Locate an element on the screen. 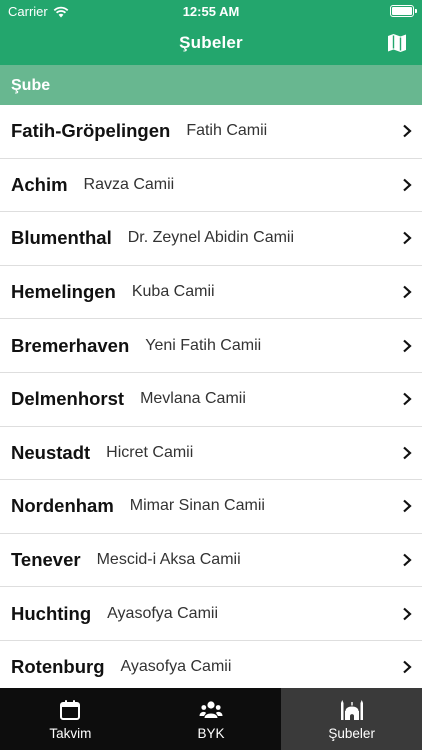 This screenshot has height=750, width=422. calendar-icon is located at coordinates (70, 710).